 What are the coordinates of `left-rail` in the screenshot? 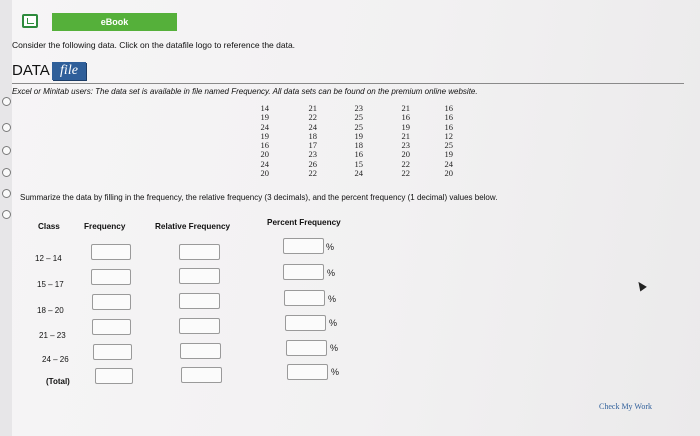 It's located at (6, 218).